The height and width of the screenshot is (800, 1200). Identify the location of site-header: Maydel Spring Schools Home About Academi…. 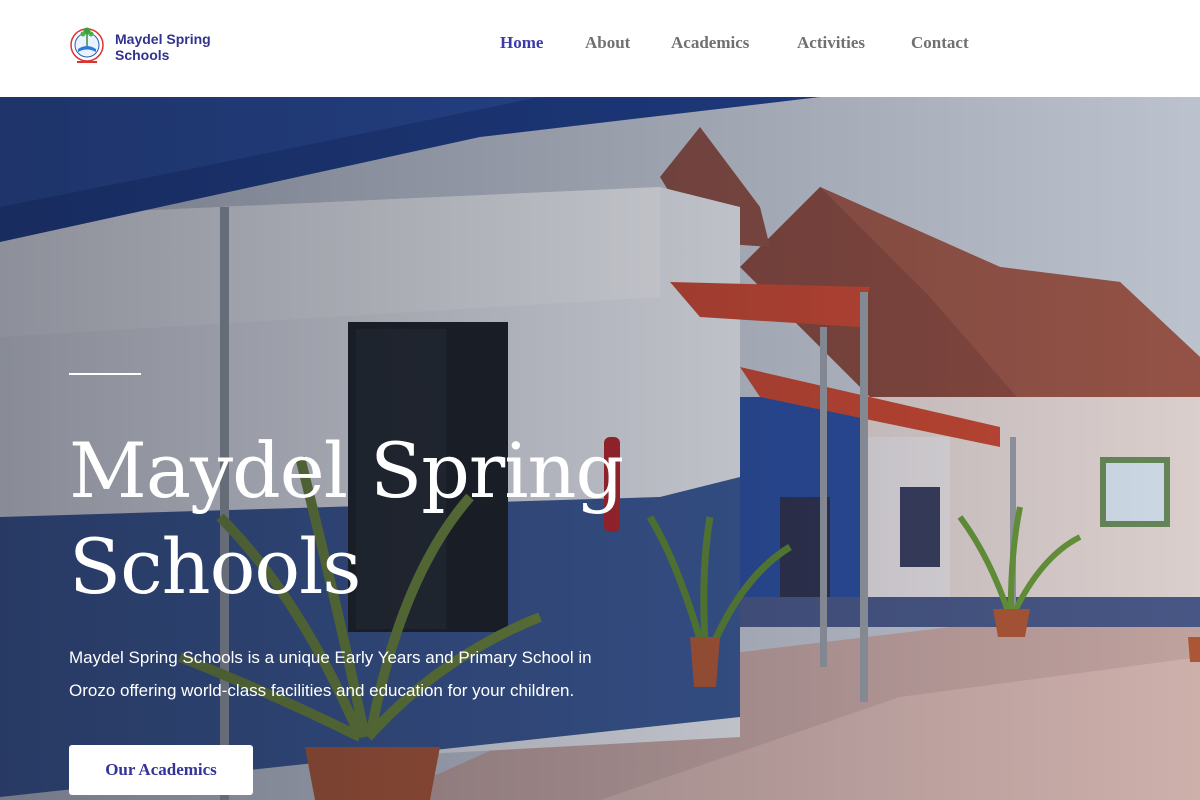
(600, 48).